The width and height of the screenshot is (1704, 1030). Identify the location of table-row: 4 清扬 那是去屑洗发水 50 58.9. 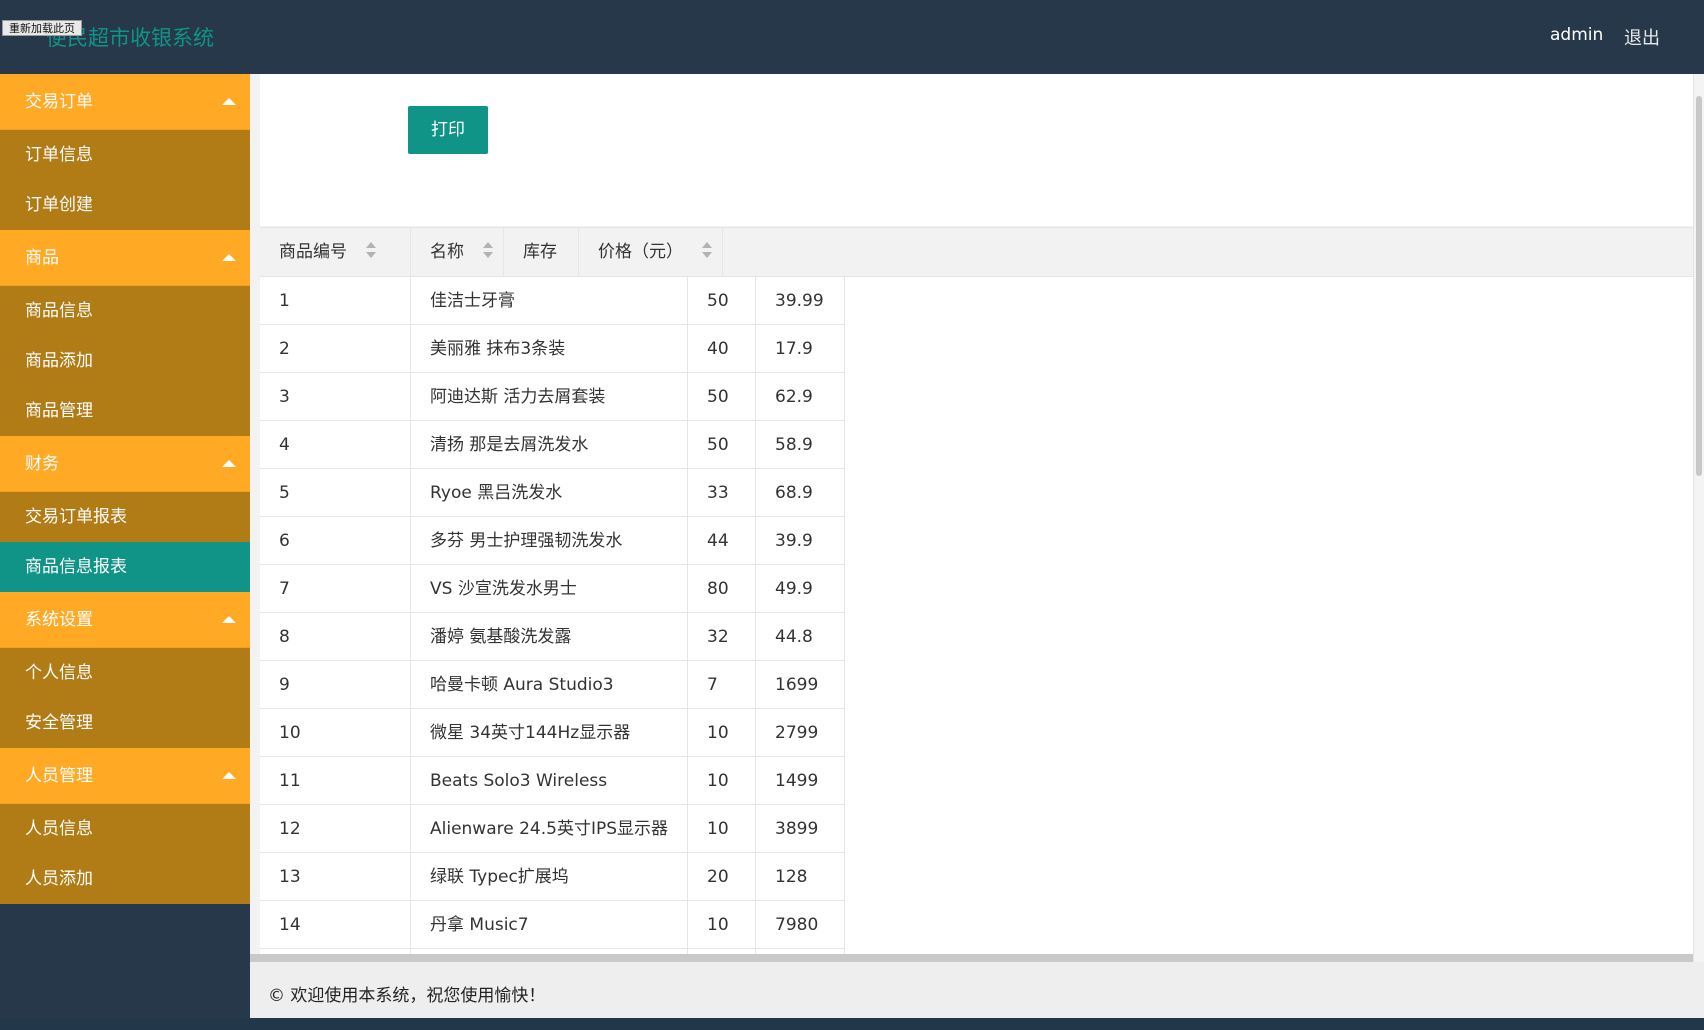
(552, 445).